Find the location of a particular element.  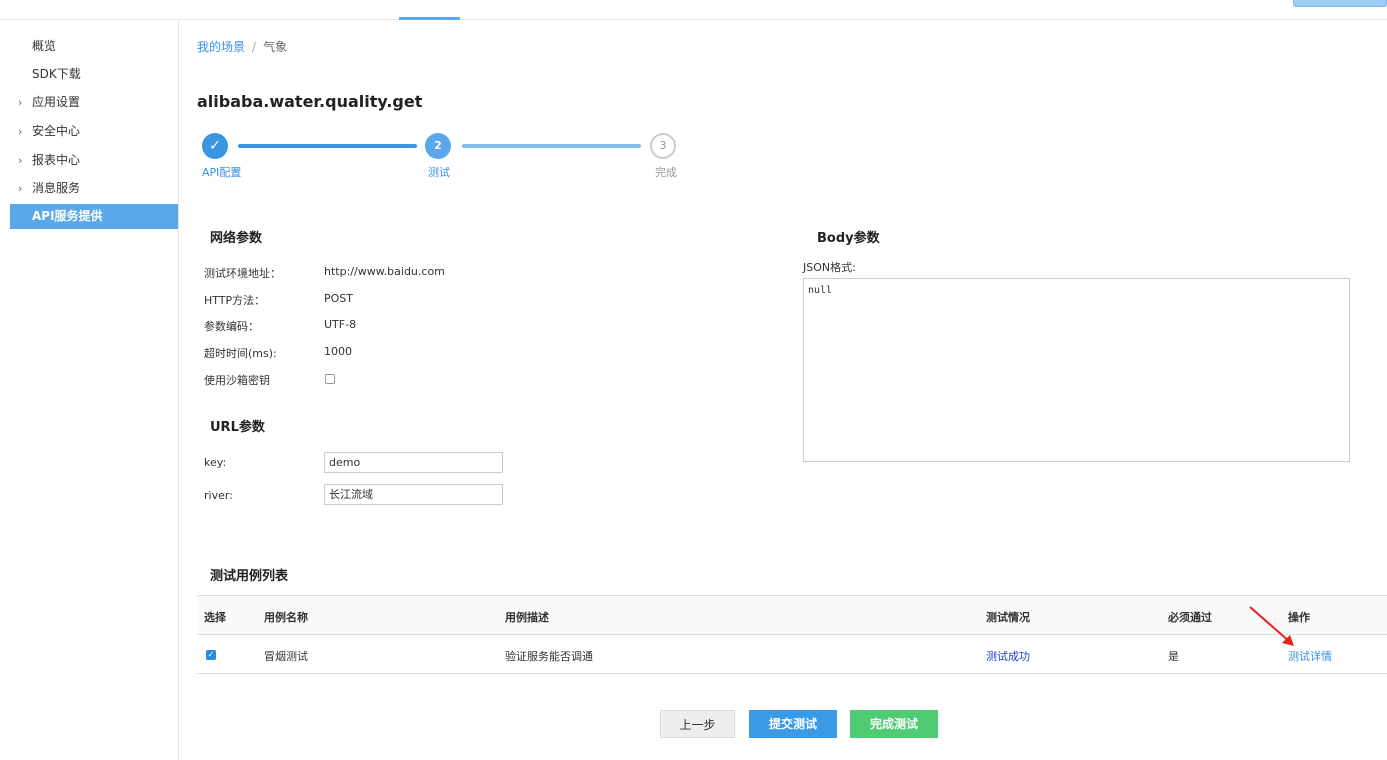

sidebar-item-label: 概览 is located at coordinates (44, 46).